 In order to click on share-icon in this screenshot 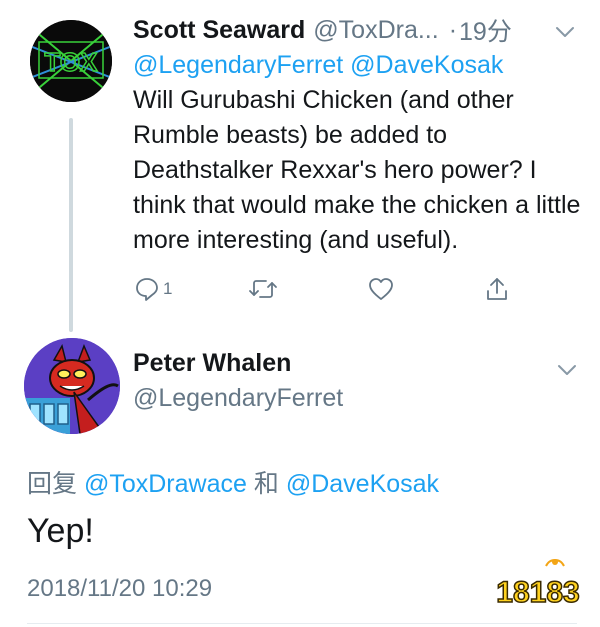, I will do `click(497, 289)`.